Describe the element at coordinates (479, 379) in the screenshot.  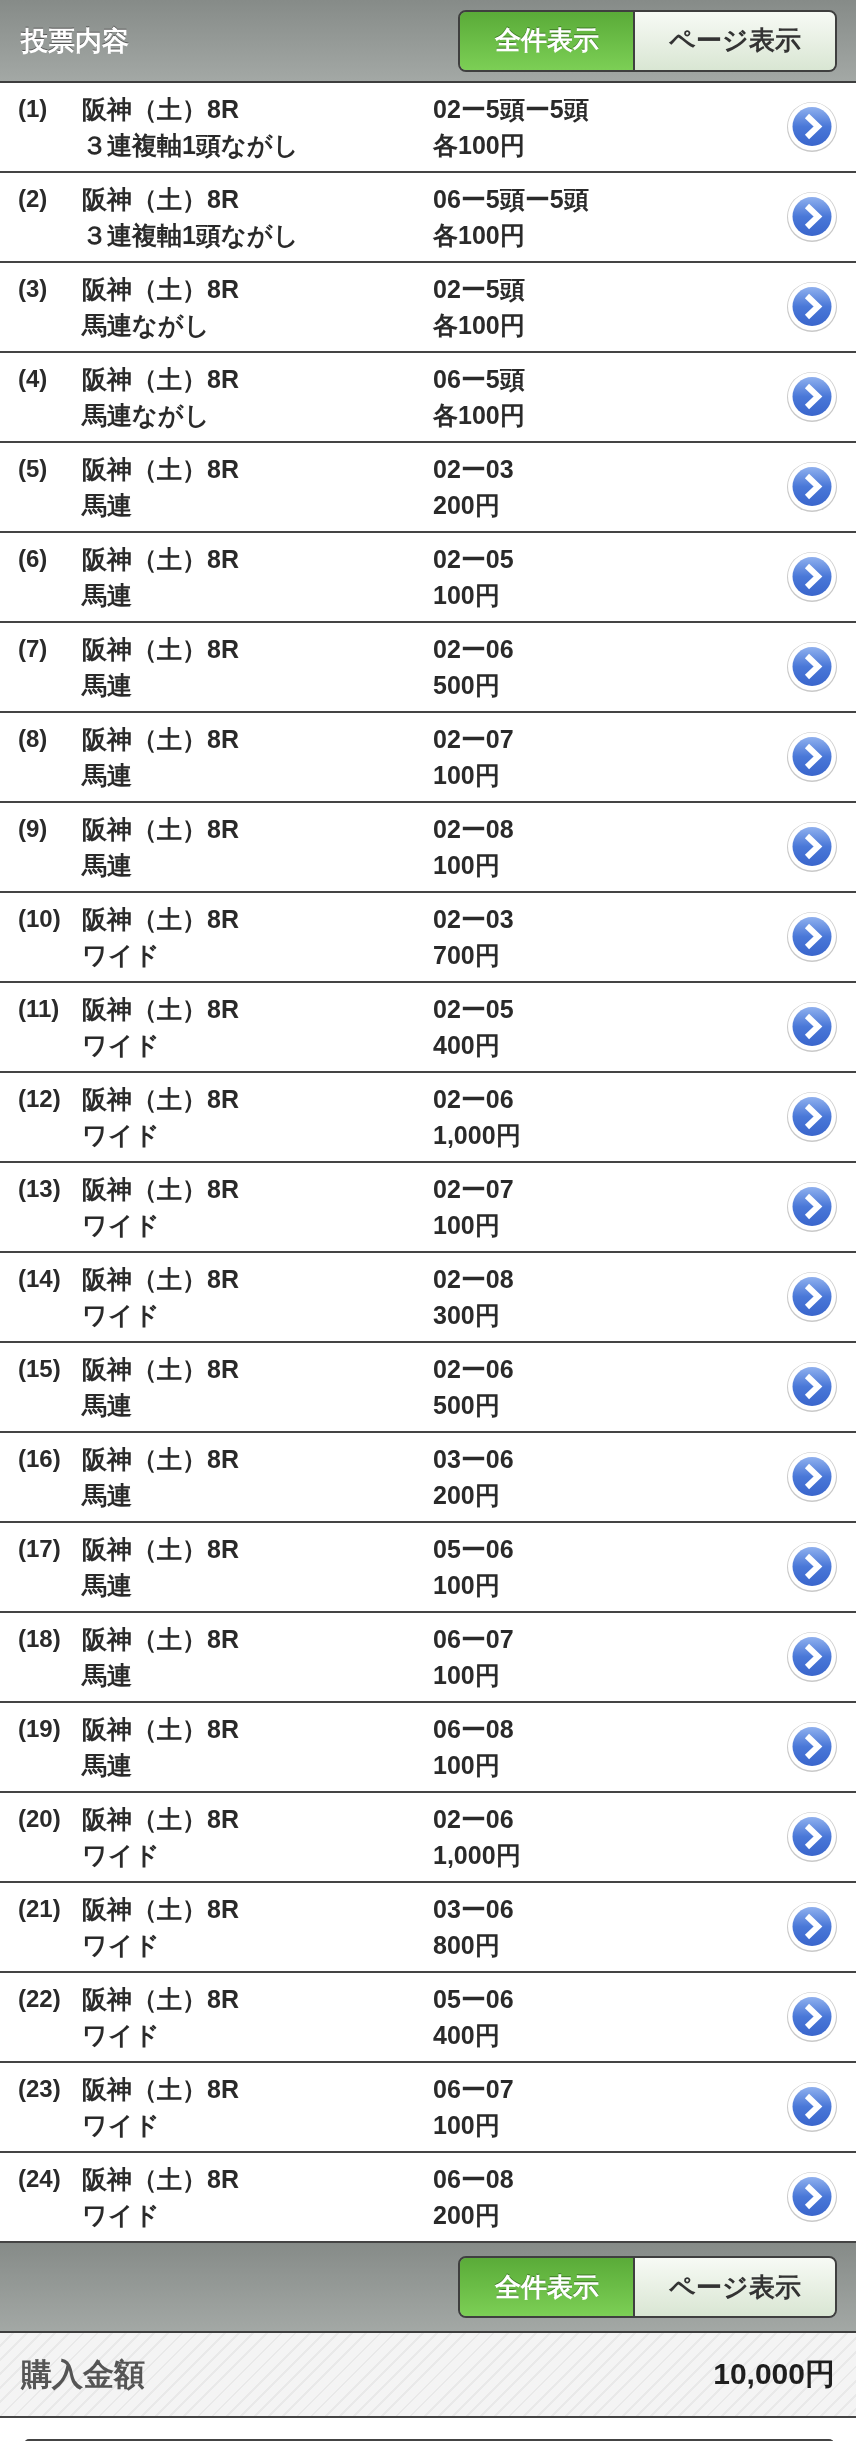
I see `combination: 06ー5頭` at that location.